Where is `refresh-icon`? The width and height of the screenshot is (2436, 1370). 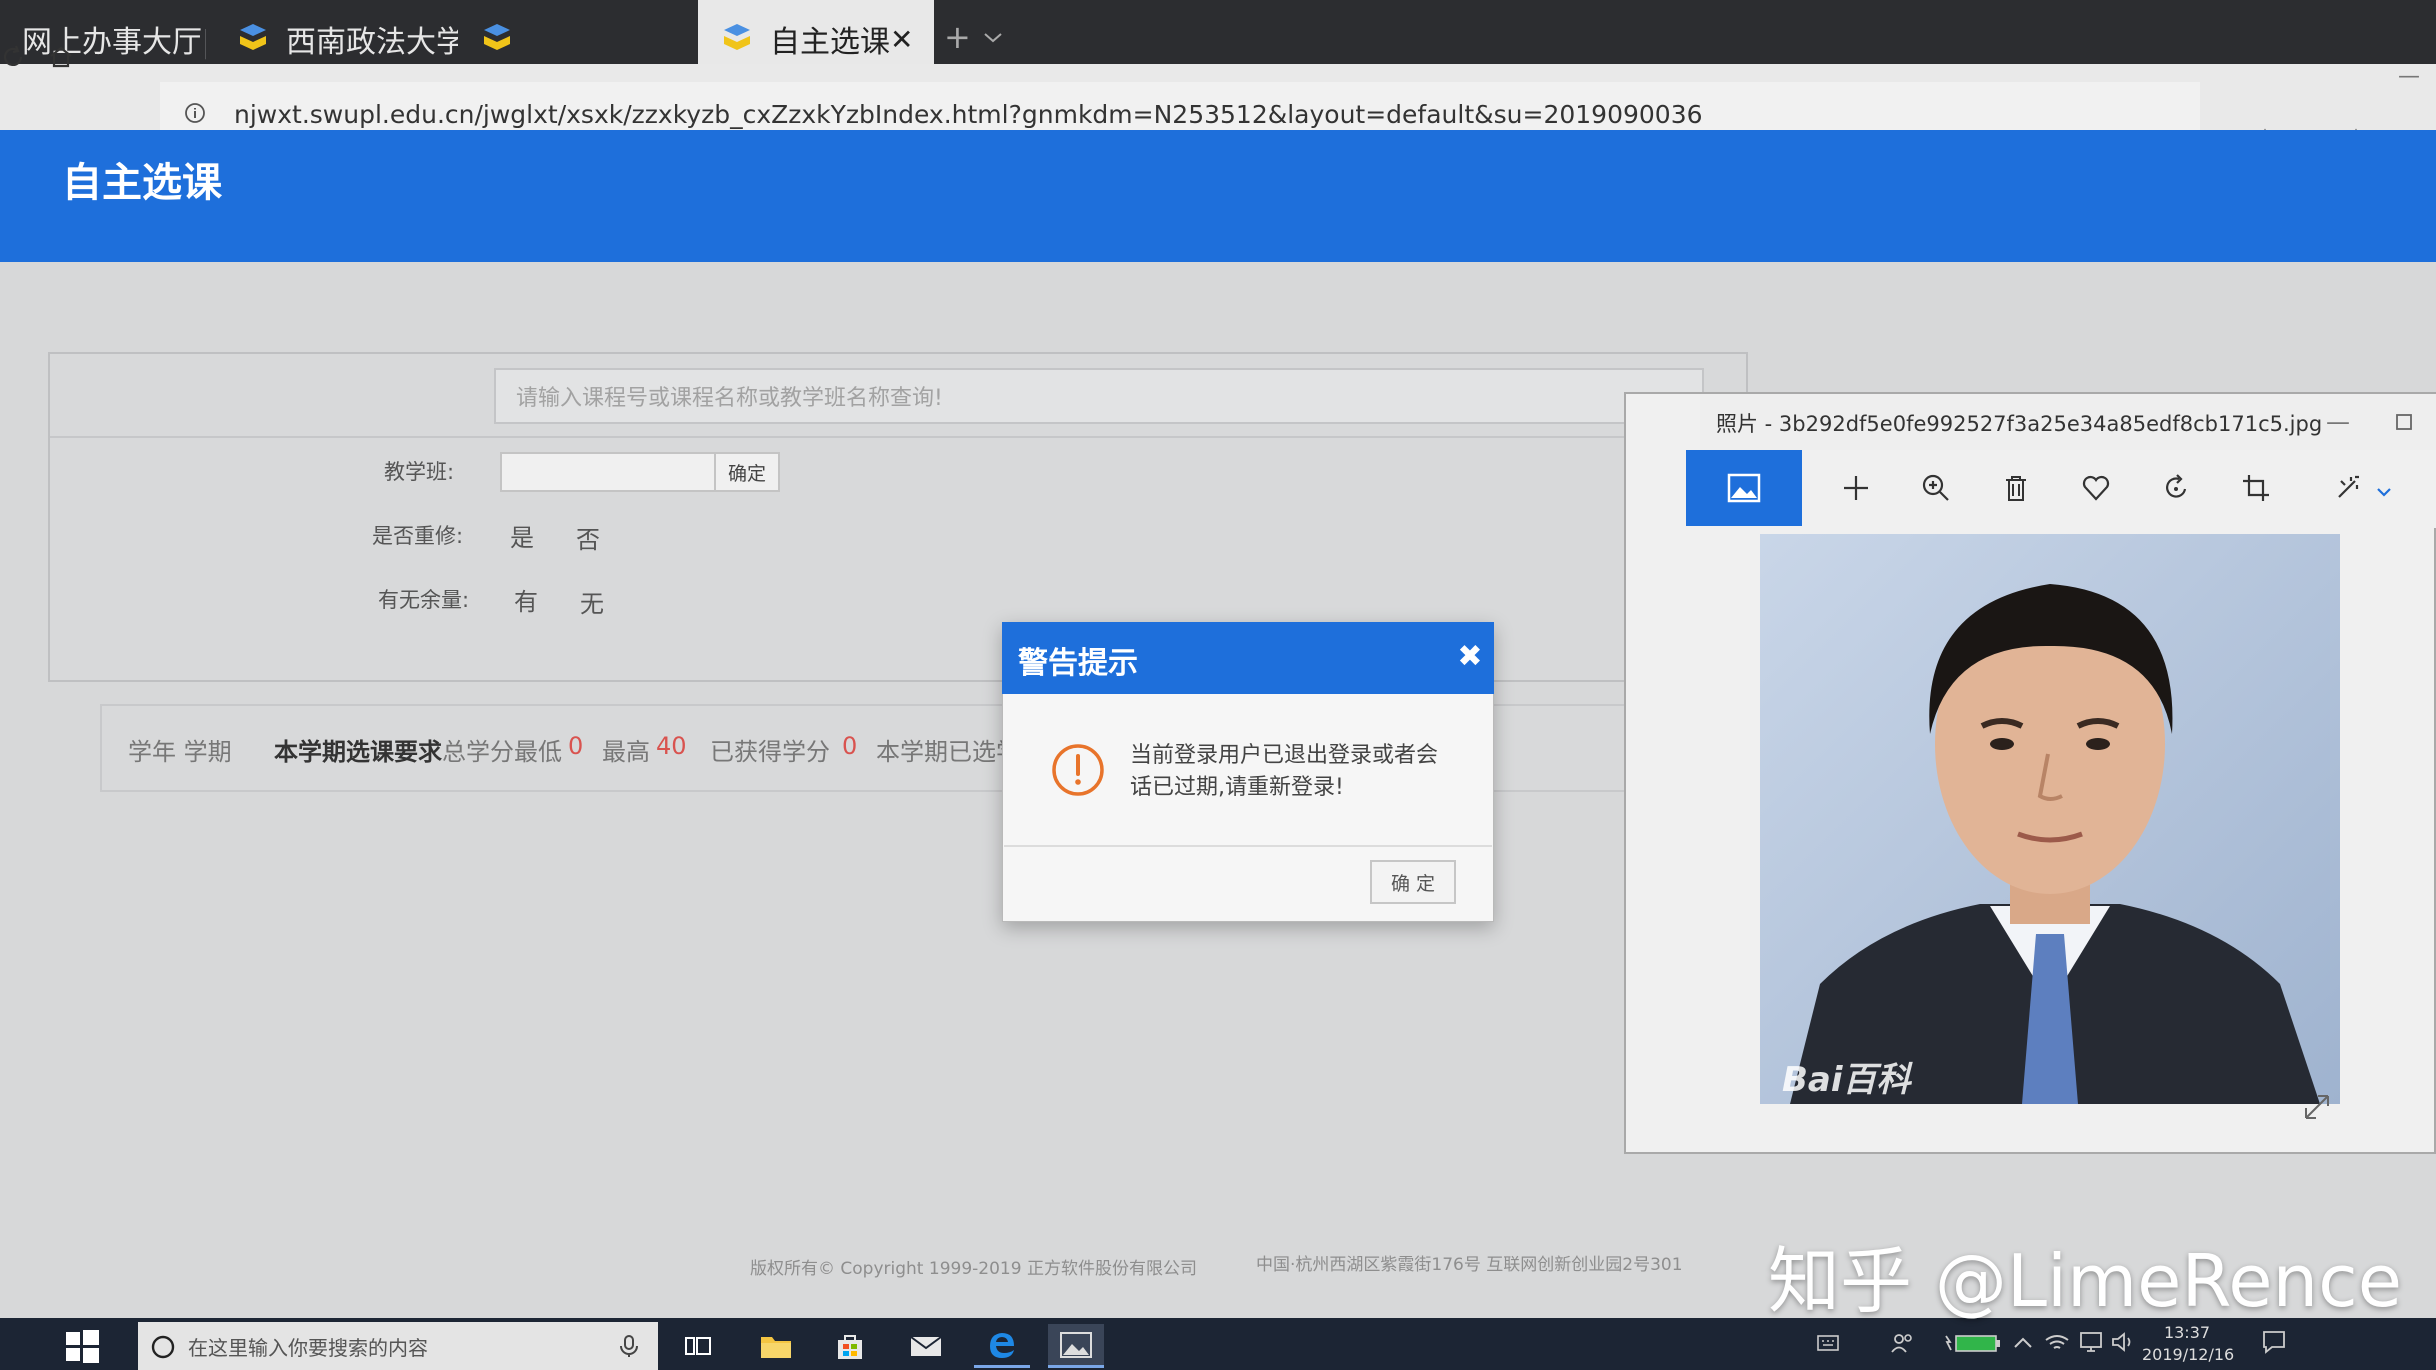
refresh-icon is located at coordinates (13, 57).